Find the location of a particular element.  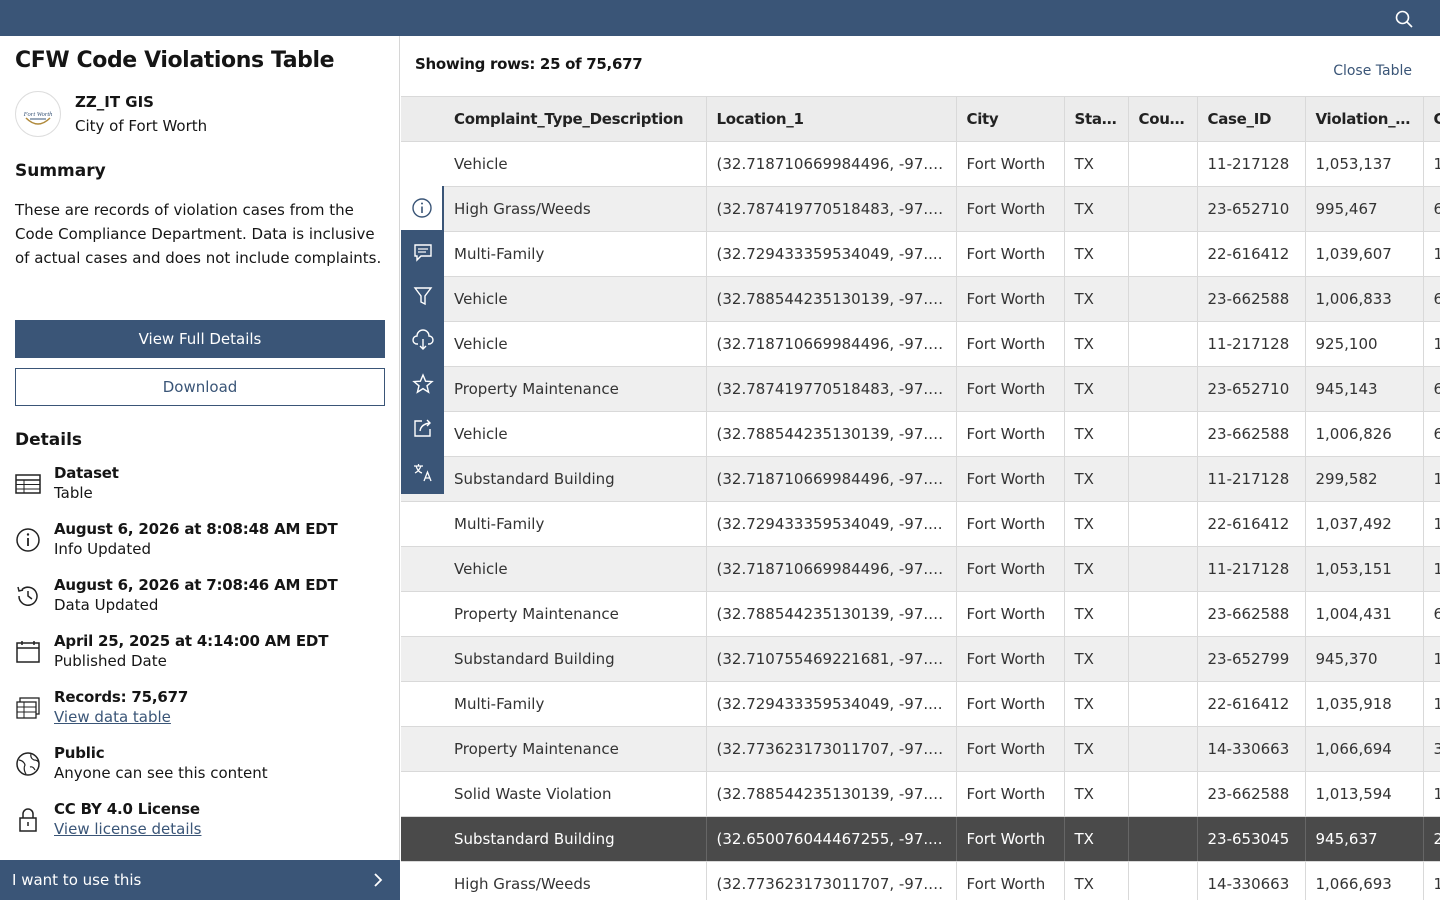

table-cell: 1 is located at coordinates (1431, 794).